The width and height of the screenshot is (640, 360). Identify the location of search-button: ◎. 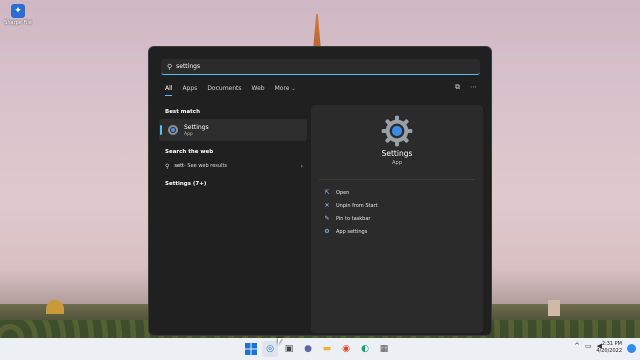
(270, 349).